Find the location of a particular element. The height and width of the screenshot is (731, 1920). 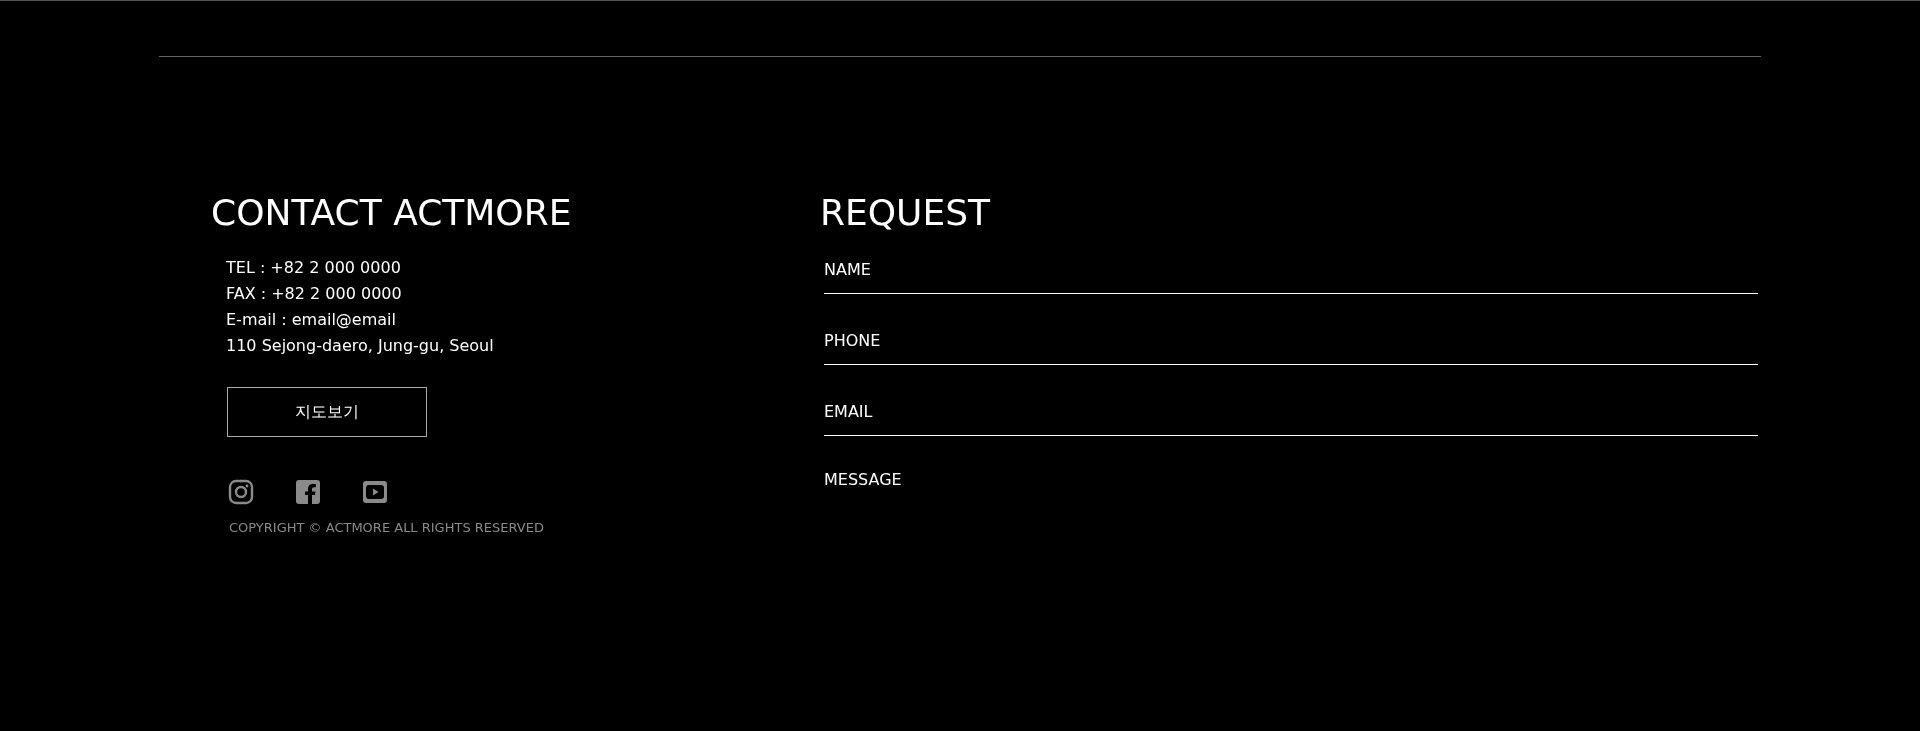

contact-title: CONTACT ACTMORE is located at coordinates (391, 213).